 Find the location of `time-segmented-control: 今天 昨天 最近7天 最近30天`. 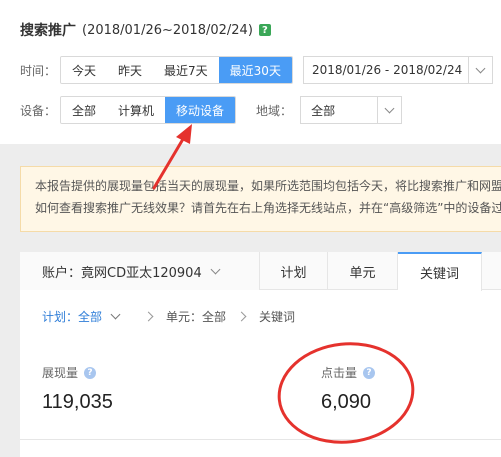

time-segmented-control: 今天 昨天 最近7天 最近30天 is located at coordinates (176, 70).